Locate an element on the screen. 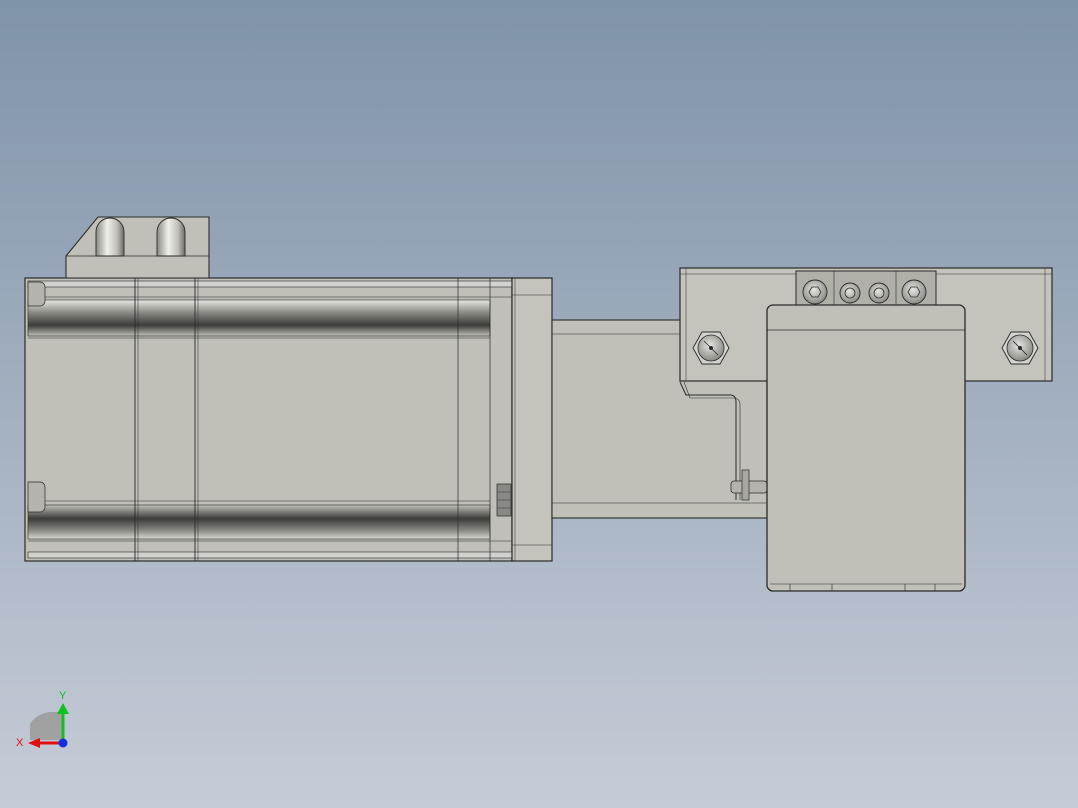  triad-plane-shade is located at coordinates (46, 726).